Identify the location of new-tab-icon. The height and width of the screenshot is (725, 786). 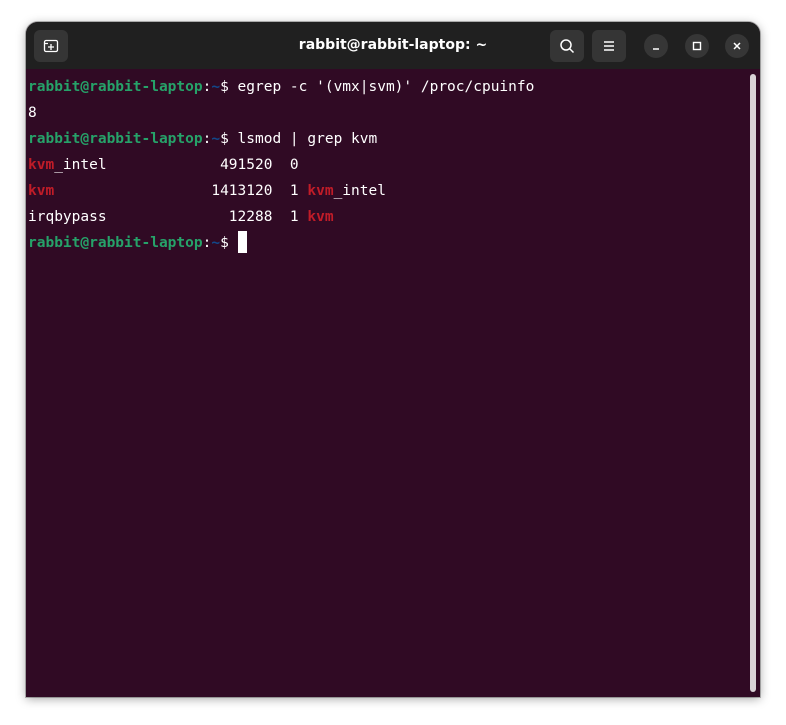
(51, 46).